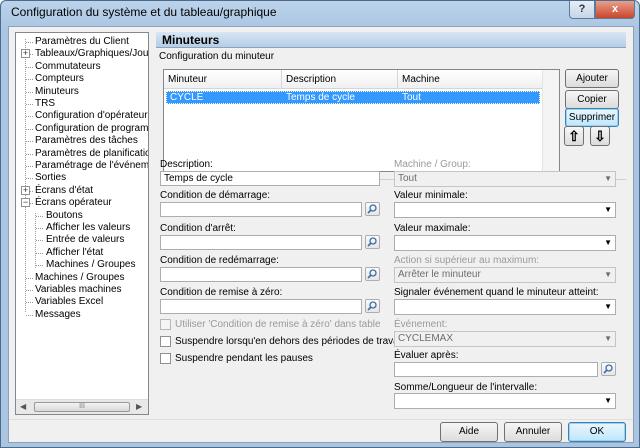 The width and height of the screenshot is (640, 448). Describe the element at coordinates (600, 136) in the screenshot. I see `move-down-button: ⇩` at that location.